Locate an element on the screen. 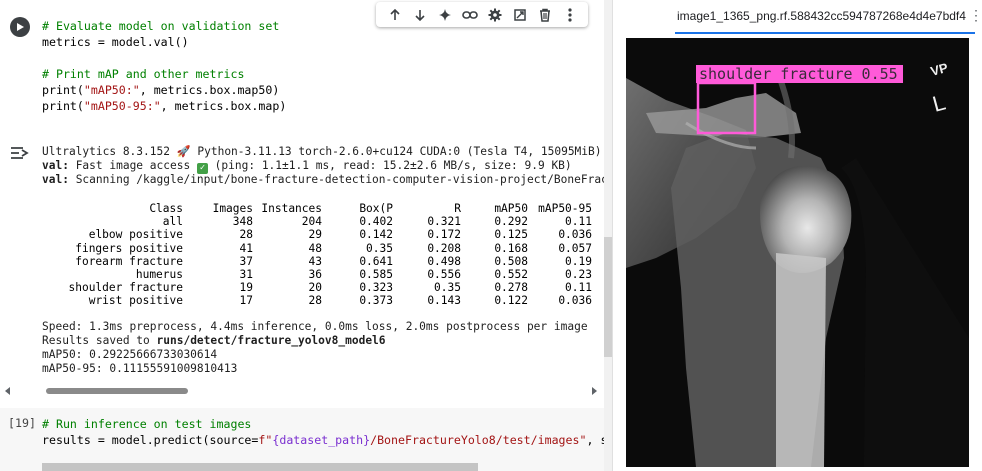  code-token: , metrics.box.map50) is located at coordinates (209, 90).